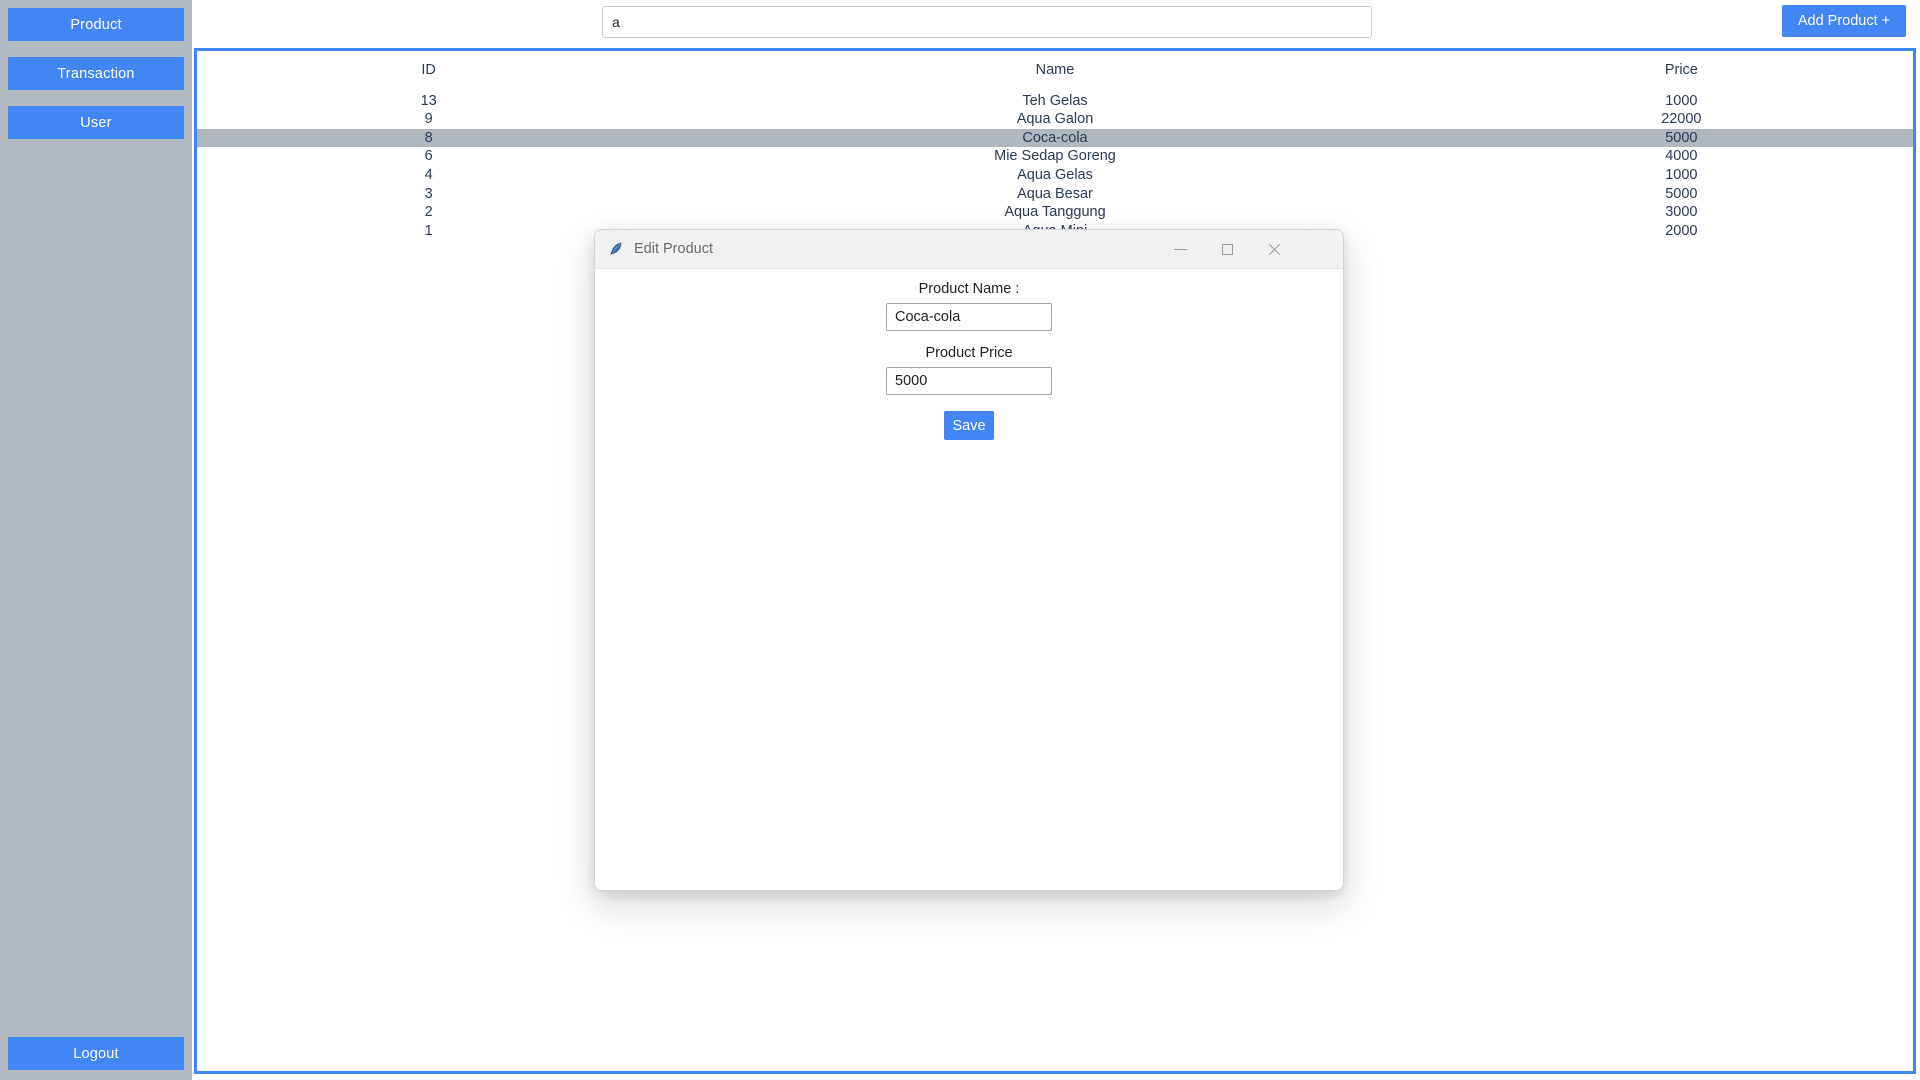  I want to click on sidebar-item-product: Product, so click(96, 24).